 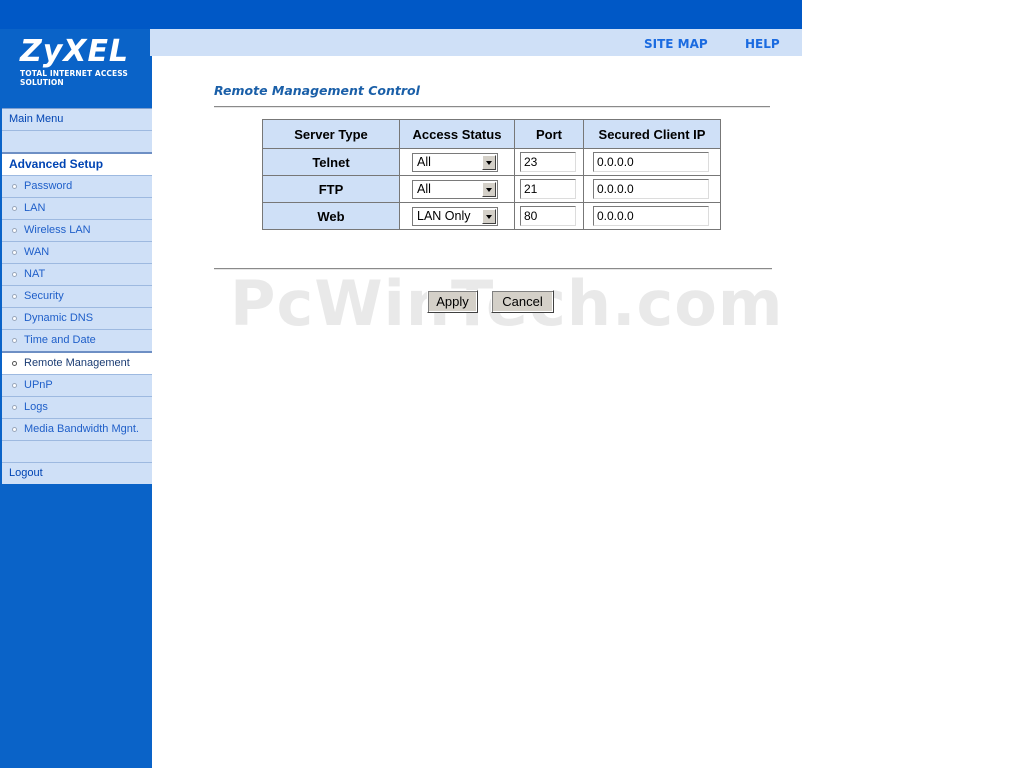 What do you see at coordinates (452, 301) in the screenshot?
I see `apply-button: Apply` at bounding box center [452, 301].